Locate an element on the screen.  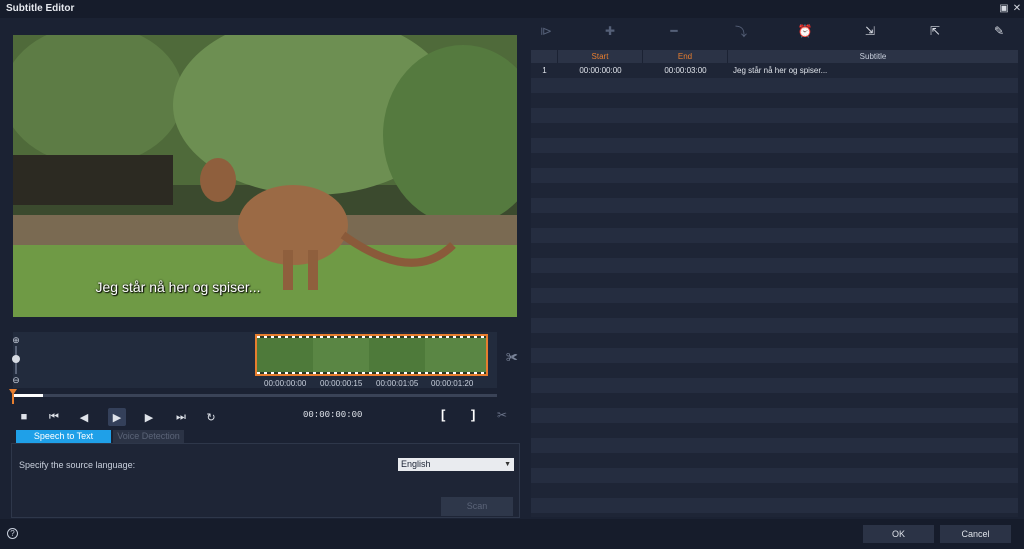
text-options-icon: ✎ is located at coordinates (999, 31).